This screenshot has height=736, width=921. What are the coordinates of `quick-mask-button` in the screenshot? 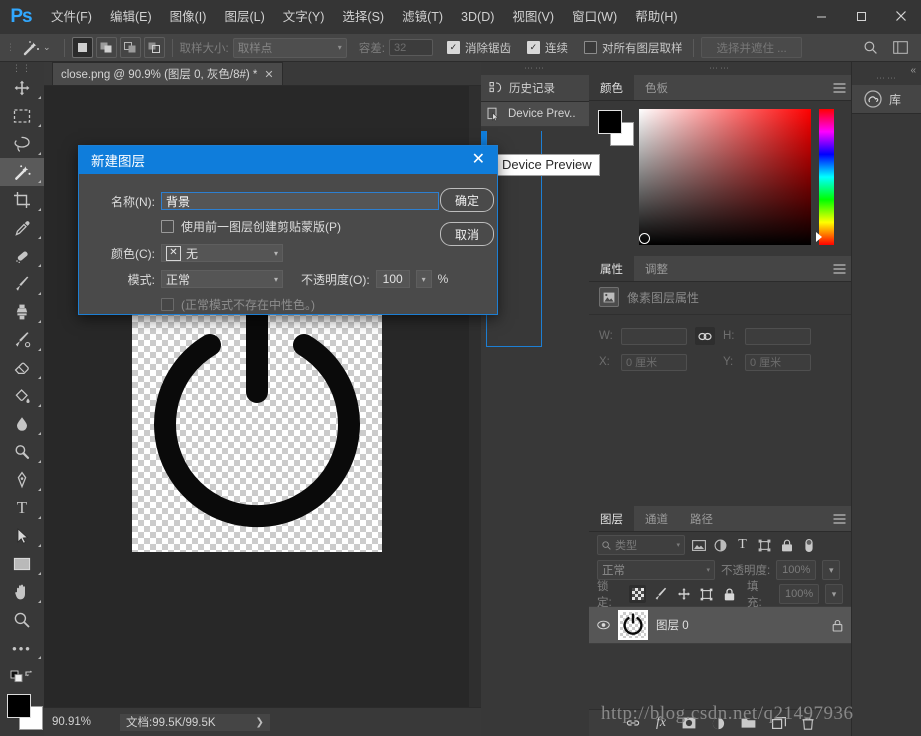 It's located at (22, 733).